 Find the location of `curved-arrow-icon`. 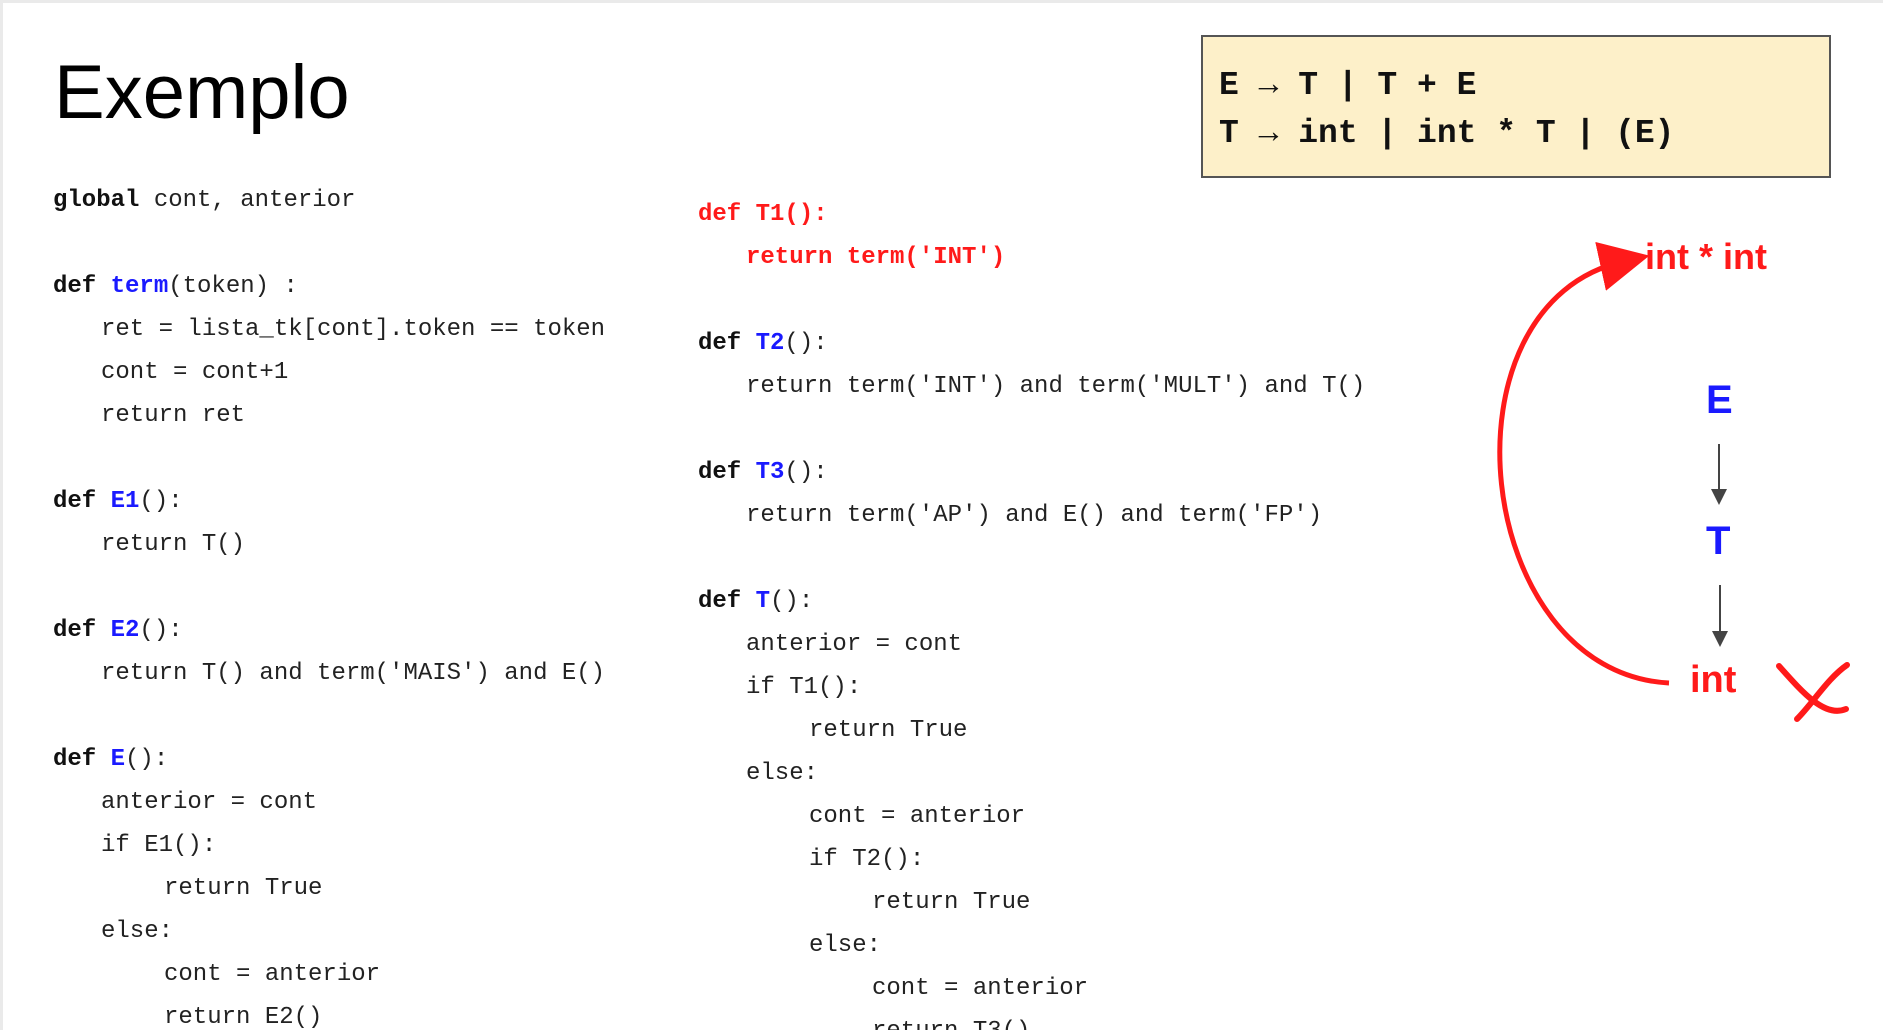

curved-arrow-icon is located at coordinates (1583, 463).